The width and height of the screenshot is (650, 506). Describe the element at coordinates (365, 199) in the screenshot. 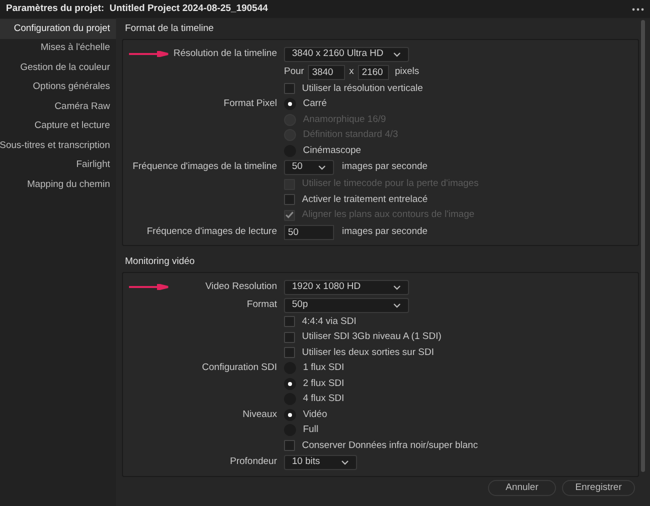

I see `checkbox-label: Activer le traitement entrelacé` at that location.